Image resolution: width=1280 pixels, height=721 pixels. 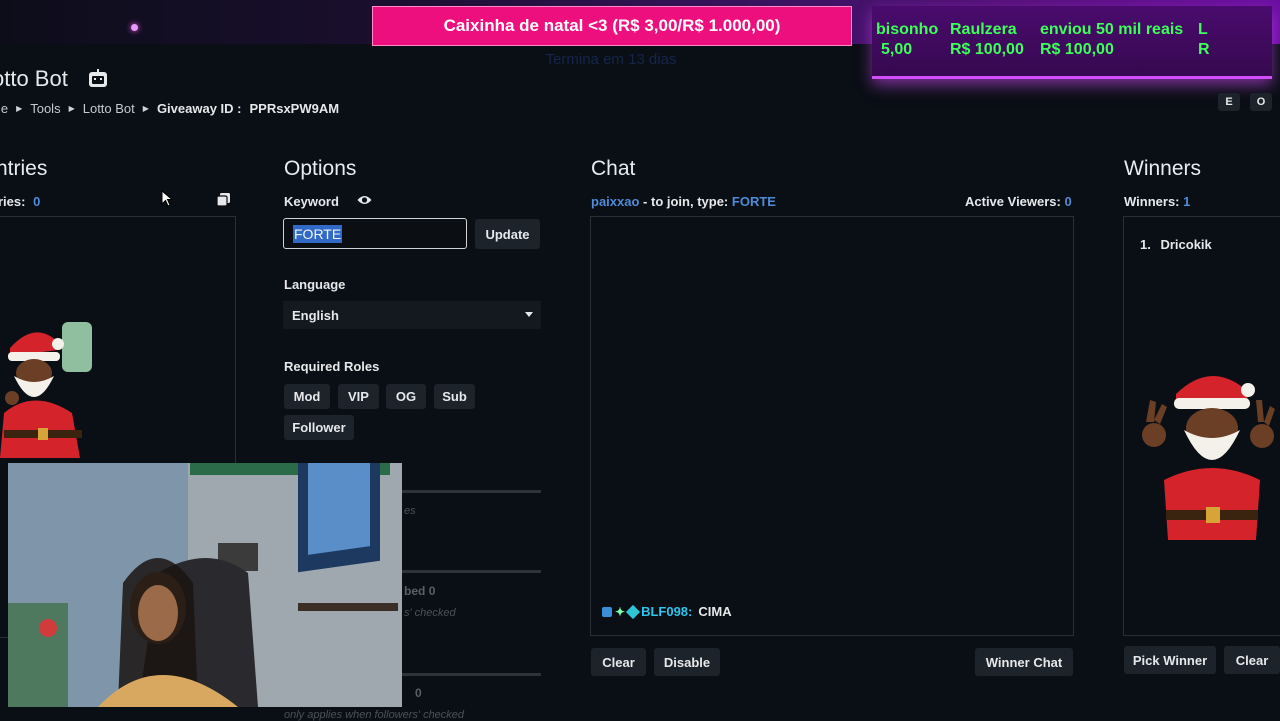 What do you see at coordinates (613, 168) in the screenshot?
I see `chat-title: Chat` at bounding box center [613, 168].